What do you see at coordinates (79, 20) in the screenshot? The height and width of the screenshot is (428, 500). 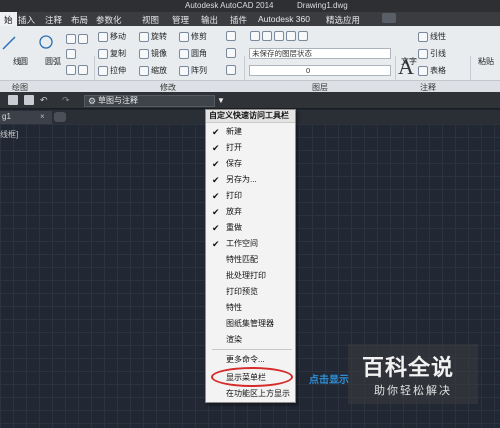 I see `tab-layout: 布局` at bounding box center [79, 20].